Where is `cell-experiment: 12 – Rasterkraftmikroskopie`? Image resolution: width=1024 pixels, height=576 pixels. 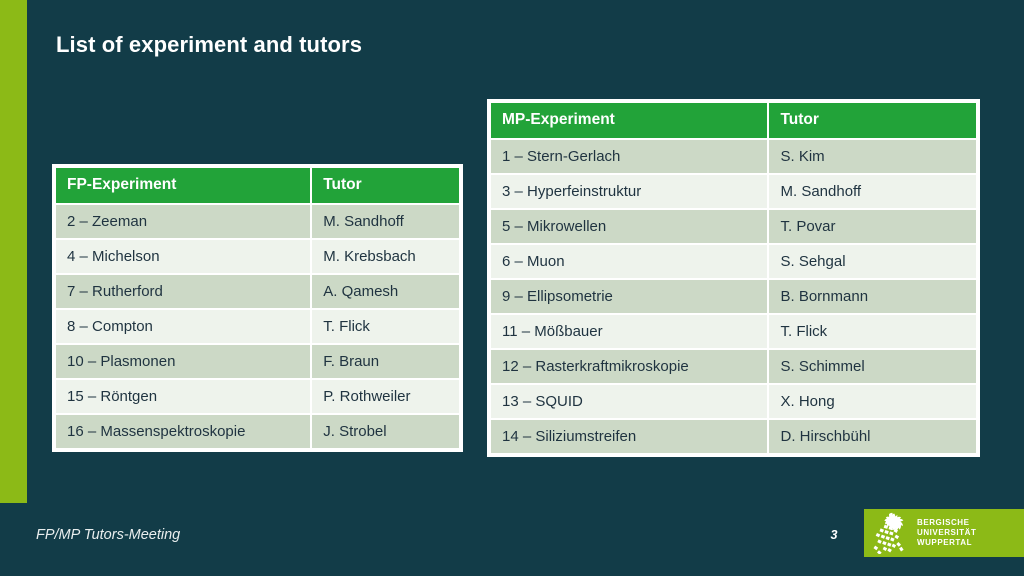
cell-experiment: 12 – Rasterkraftmikroskopie is located at coordinates (629, 366).